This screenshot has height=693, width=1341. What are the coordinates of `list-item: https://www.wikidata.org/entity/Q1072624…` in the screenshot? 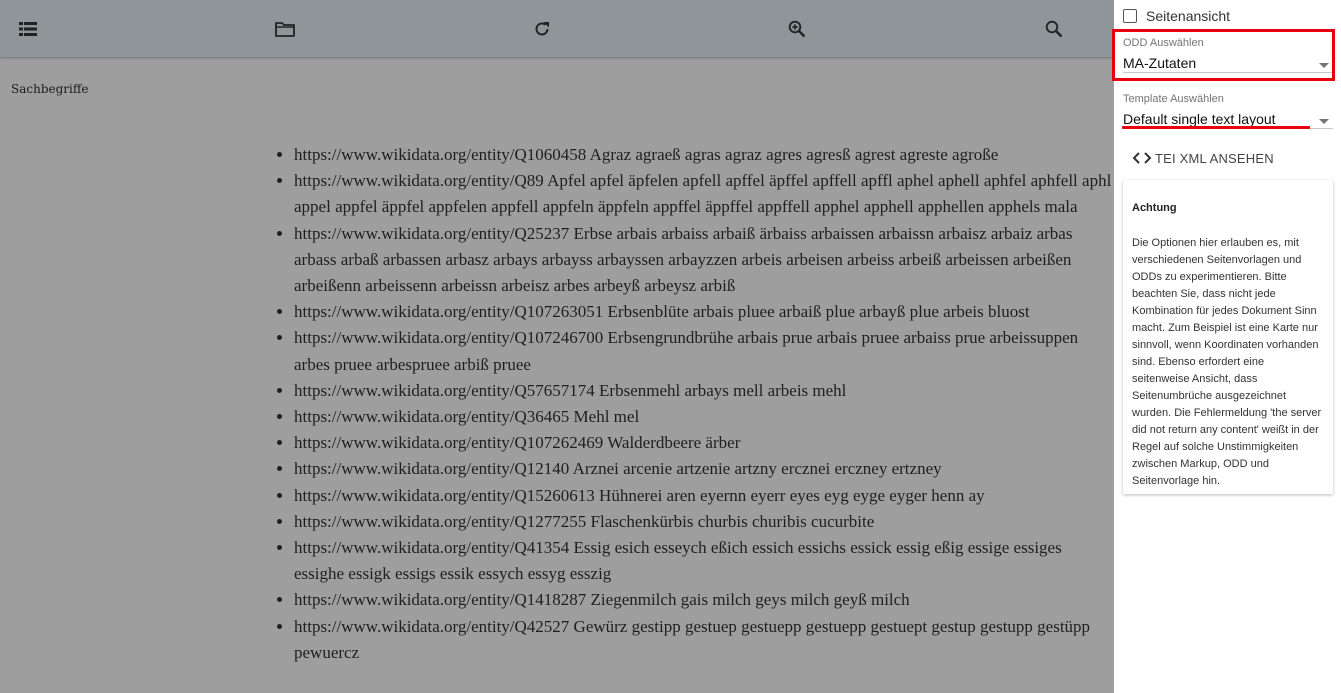 It's located at (703, 443).